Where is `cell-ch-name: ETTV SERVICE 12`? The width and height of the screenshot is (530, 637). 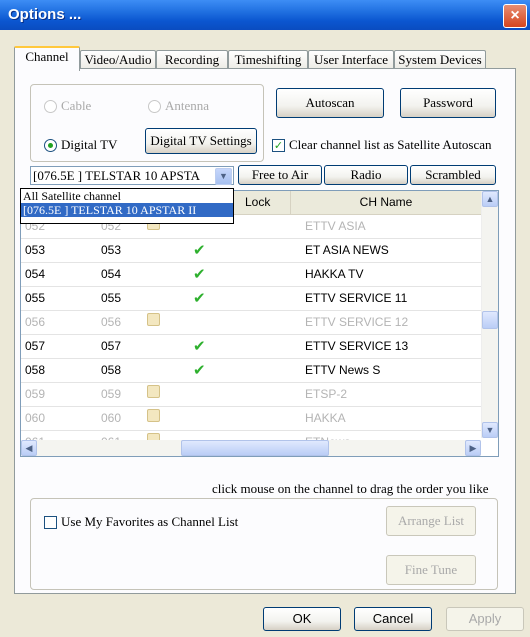 cell-ch-name: ETTV SERVICE 12 is located at coordinates (357, 322).